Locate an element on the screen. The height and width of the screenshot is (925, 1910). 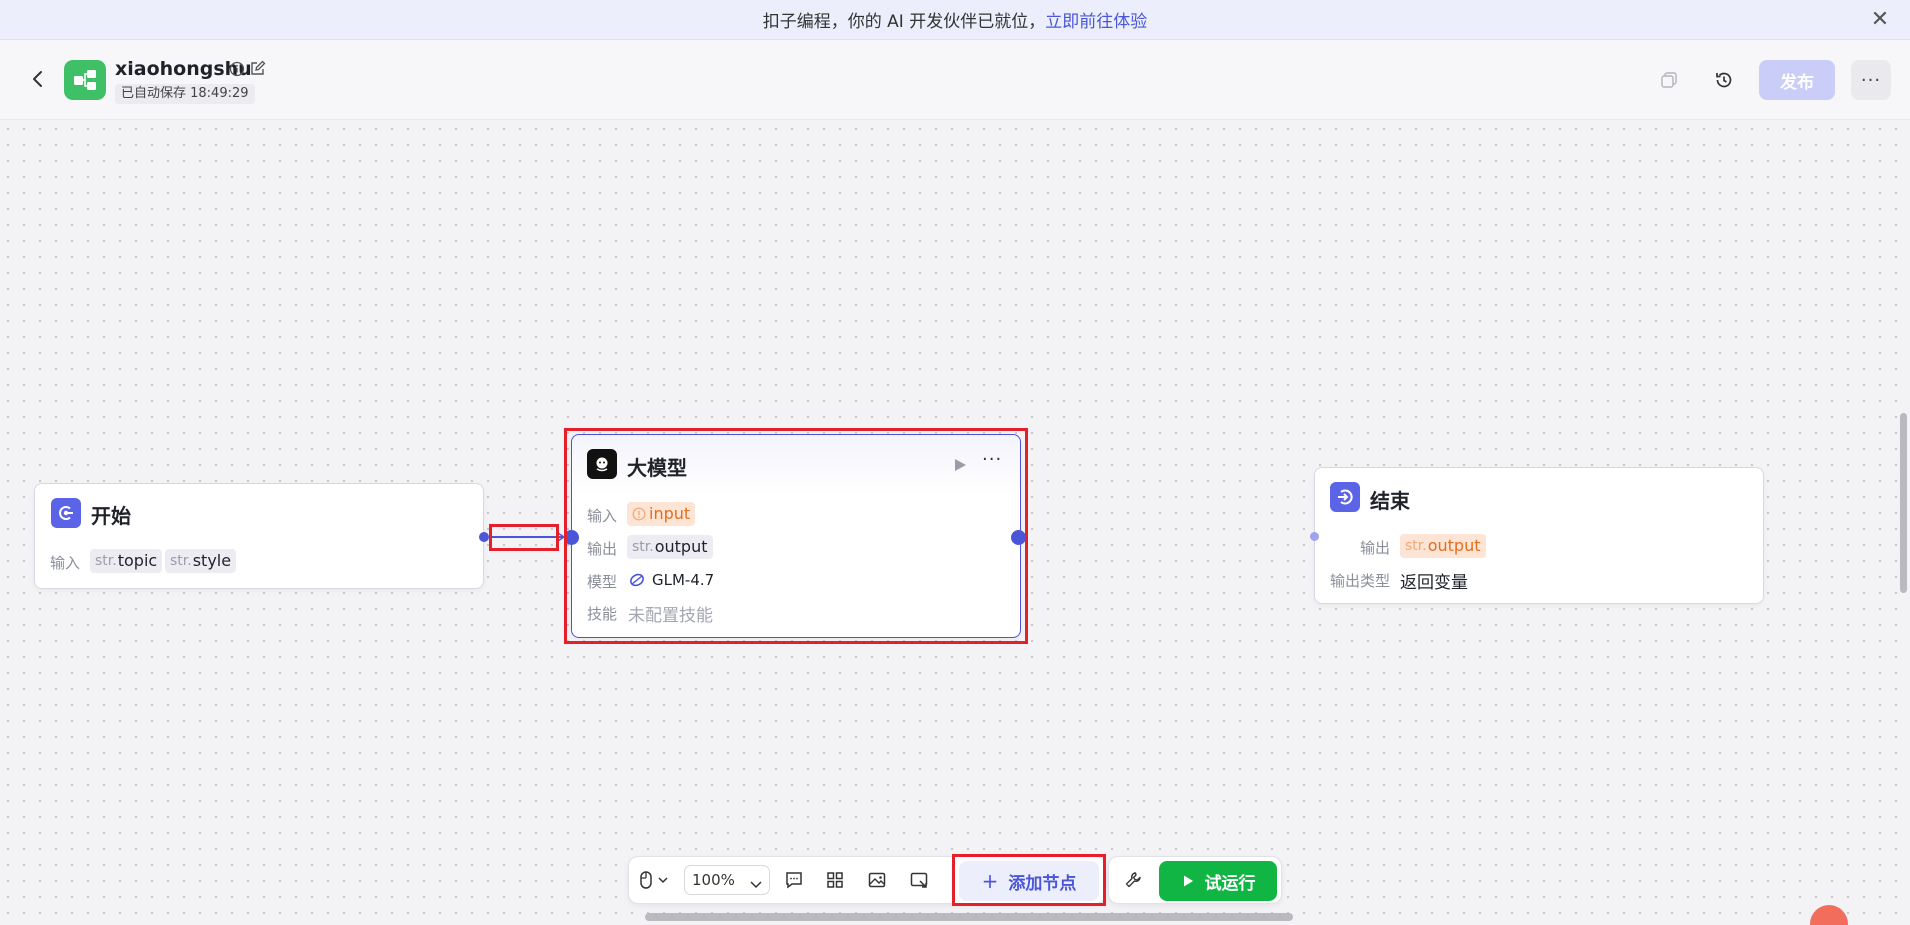
chevron-down-icon is located at coordinates (756, 886).